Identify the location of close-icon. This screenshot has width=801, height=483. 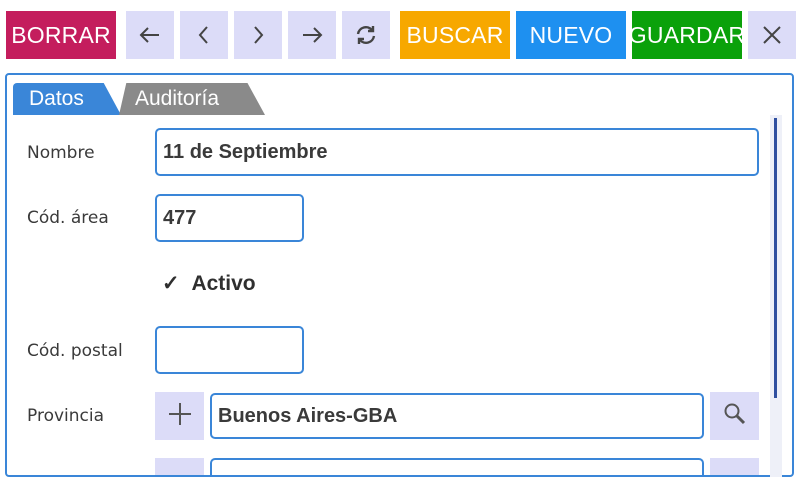
(772, 35).